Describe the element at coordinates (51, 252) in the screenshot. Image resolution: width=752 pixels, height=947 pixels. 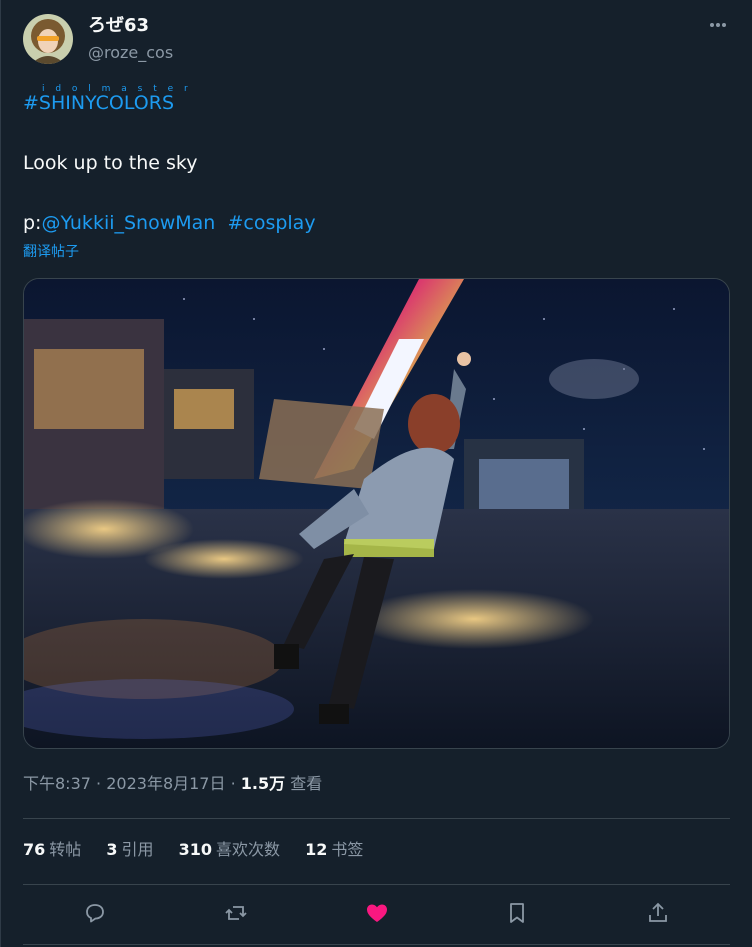
I see `translate-post-link: 翻译帖子` at that location.